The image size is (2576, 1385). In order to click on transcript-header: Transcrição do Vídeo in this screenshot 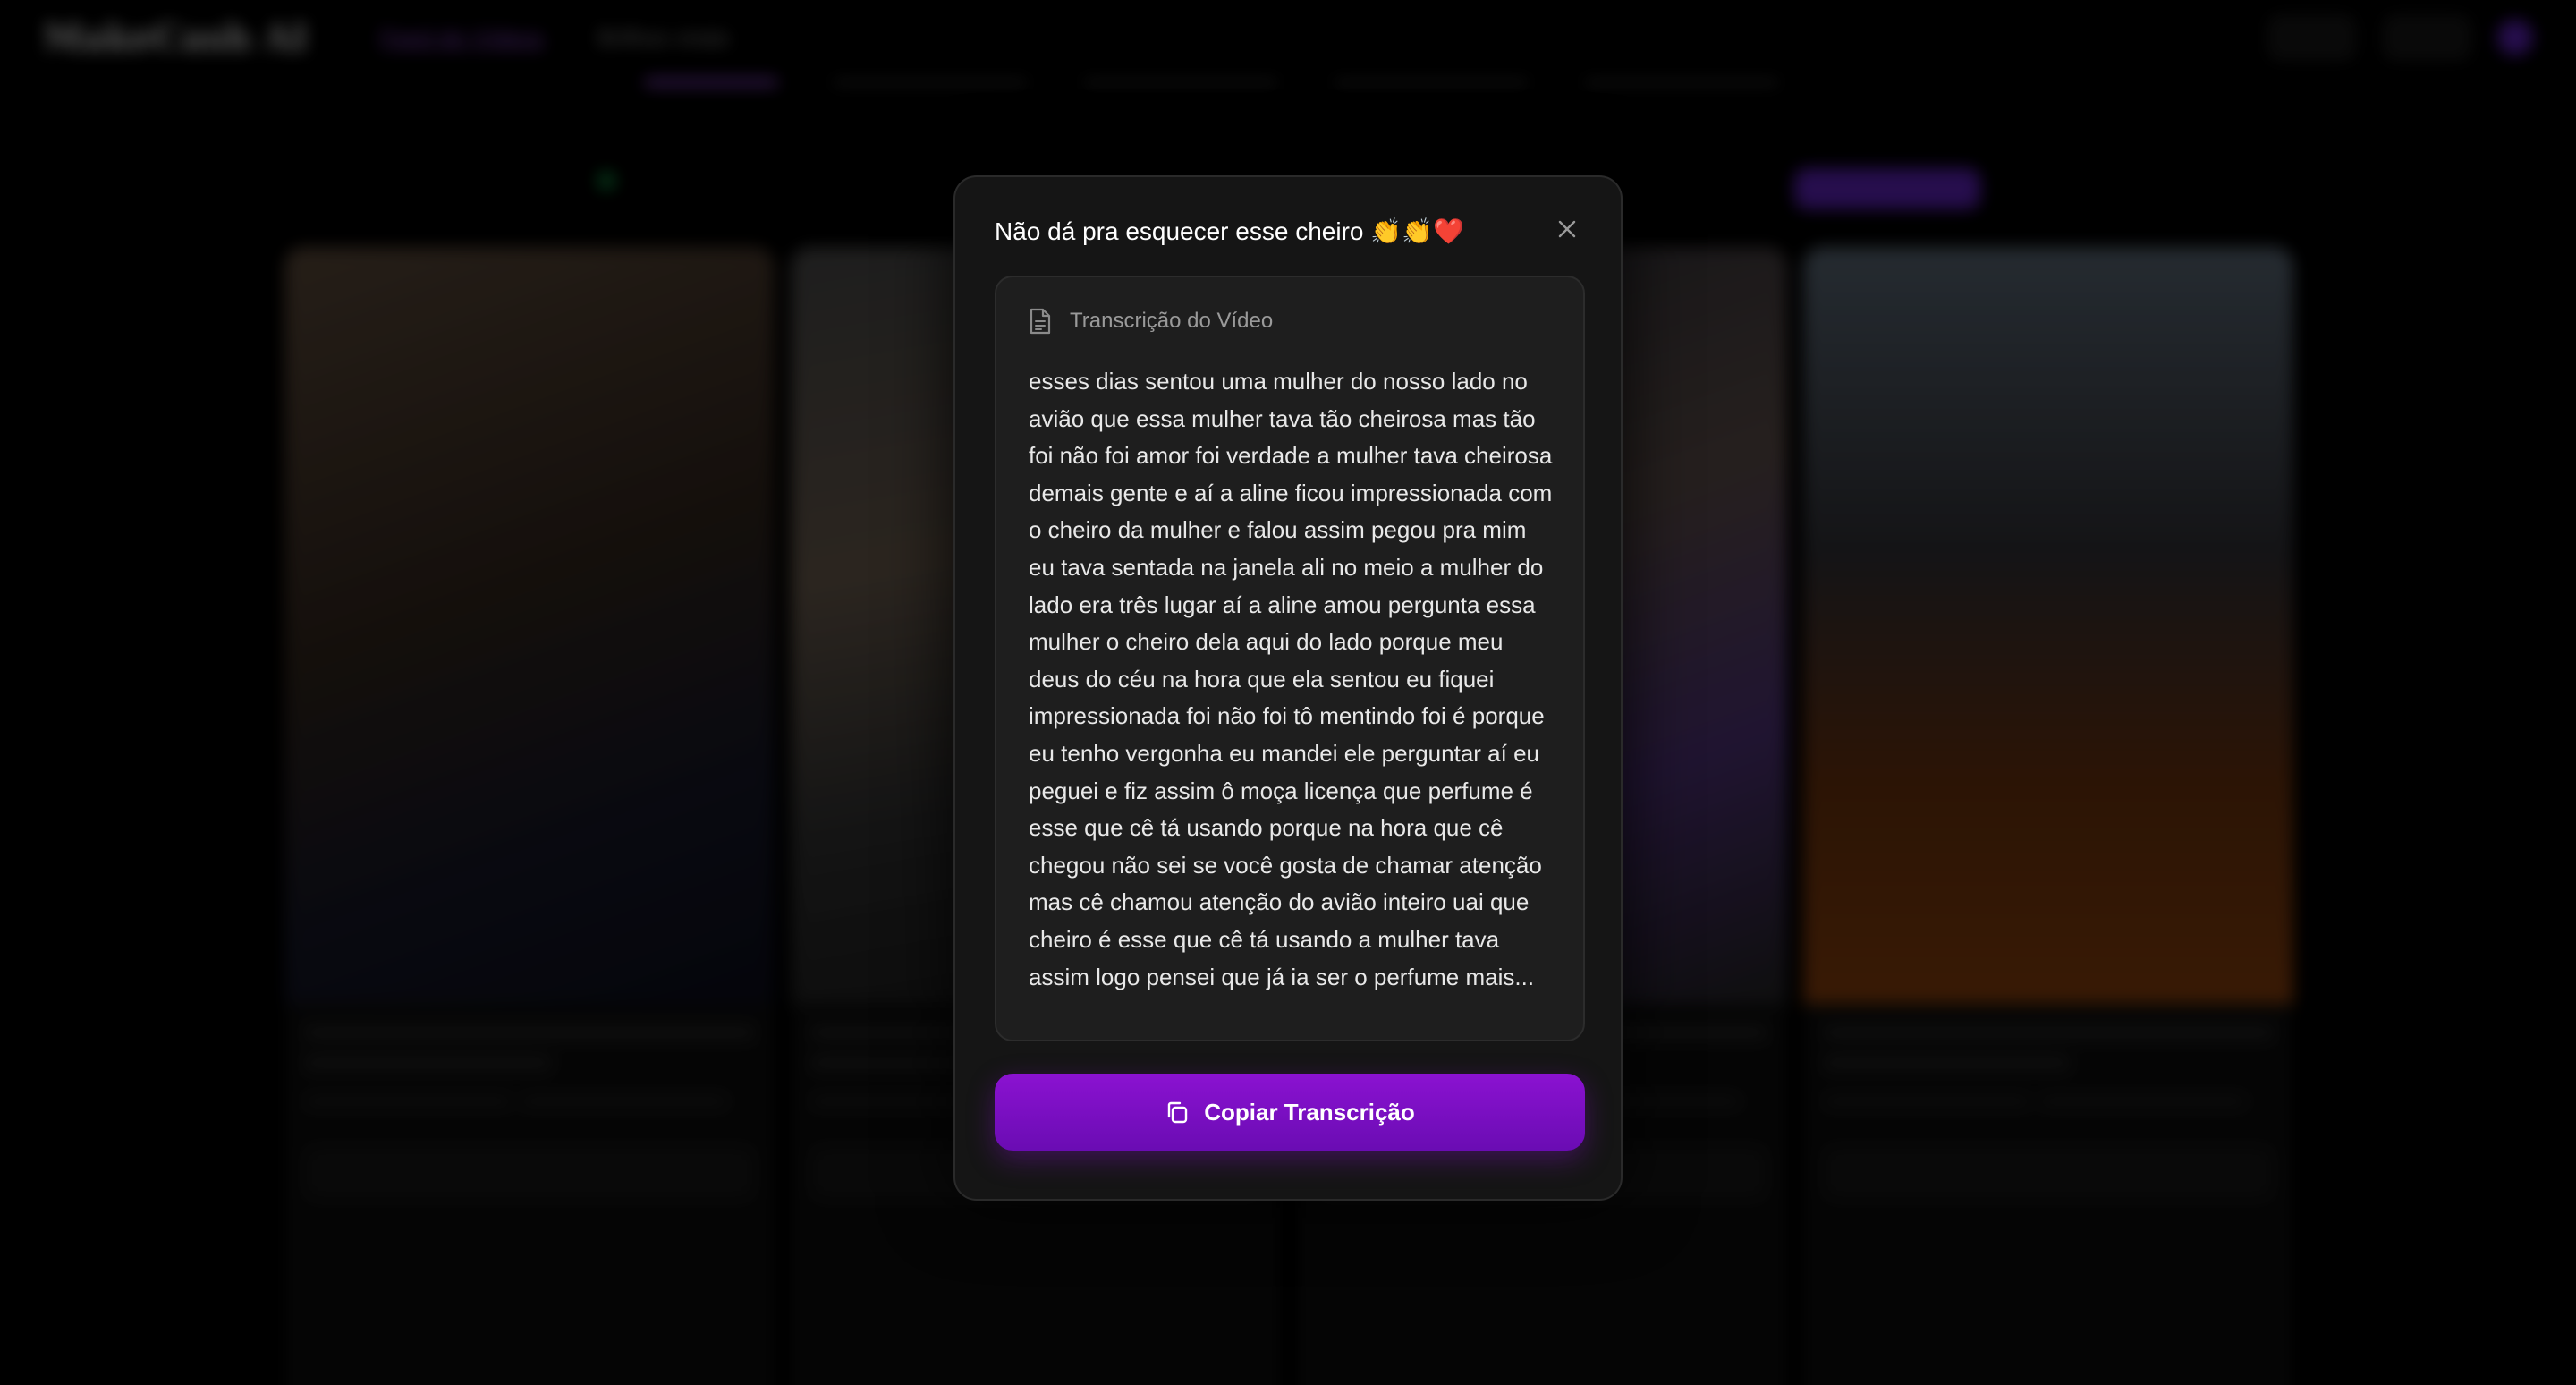, I will do `click(1151, 321)`.